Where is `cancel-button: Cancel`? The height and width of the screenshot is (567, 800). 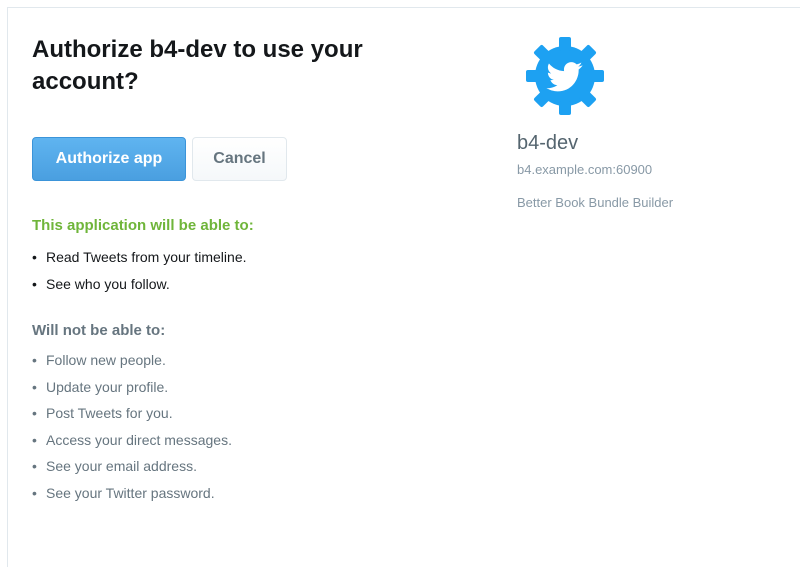
cancel-button: Cancel is located at coordinates (239, 159).